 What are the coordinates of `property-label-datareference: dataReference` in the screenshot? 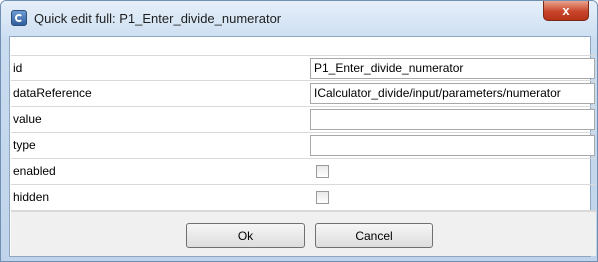 It's located at (52, 93).